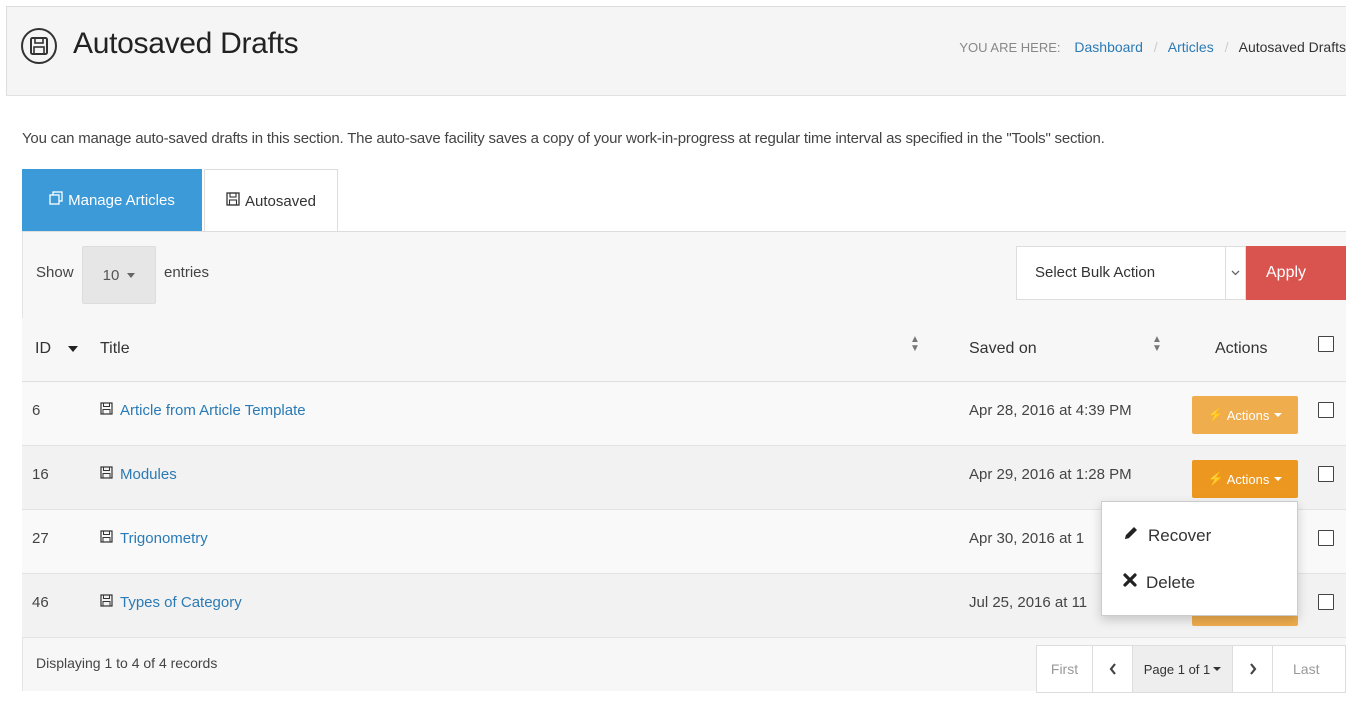 The height and width of the screenshot is (702, 1346). I want to click on column-header-title: Title, so click(115, 349).